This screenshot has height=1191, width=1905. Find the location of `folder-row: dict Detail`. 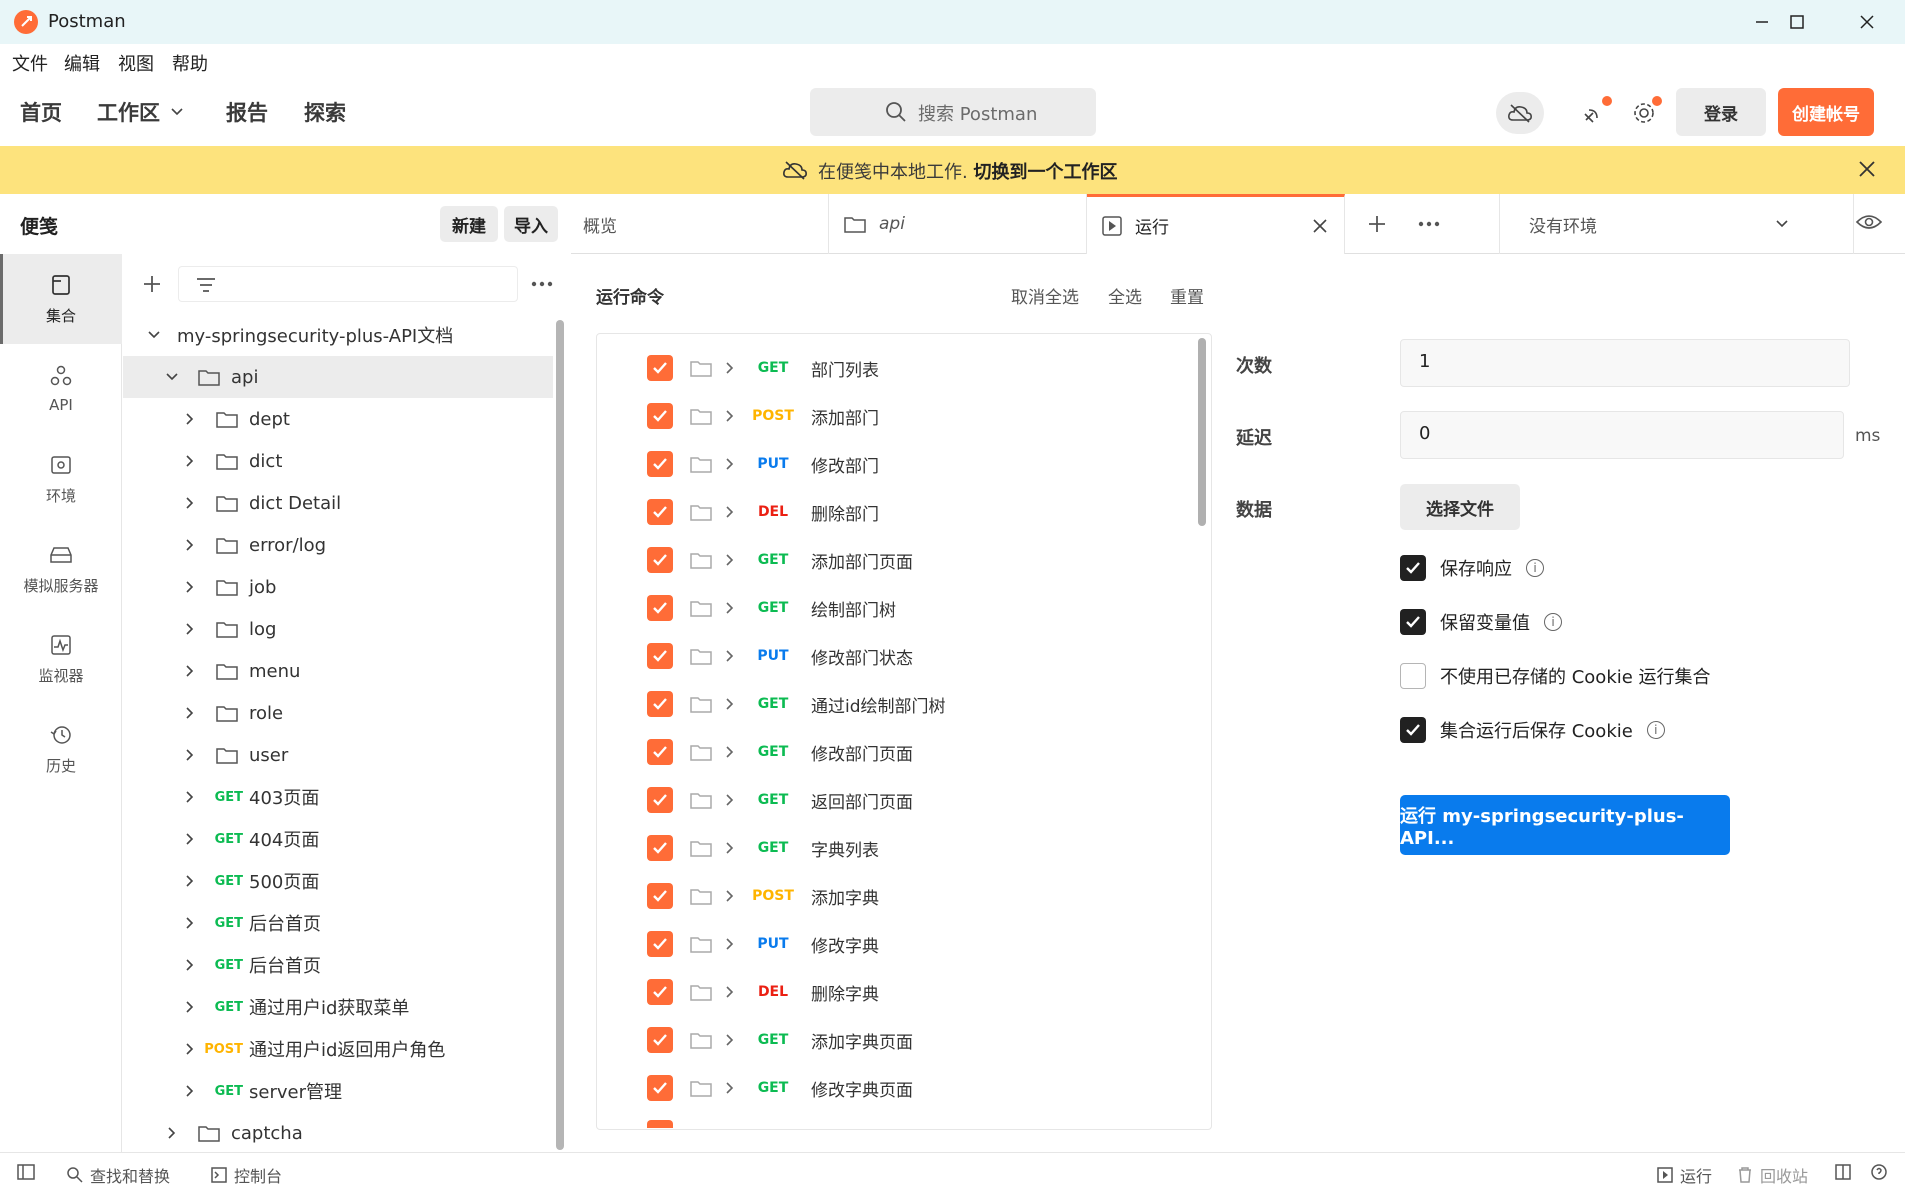

folder-row: dict Detail is located at coordinates (338, 503).